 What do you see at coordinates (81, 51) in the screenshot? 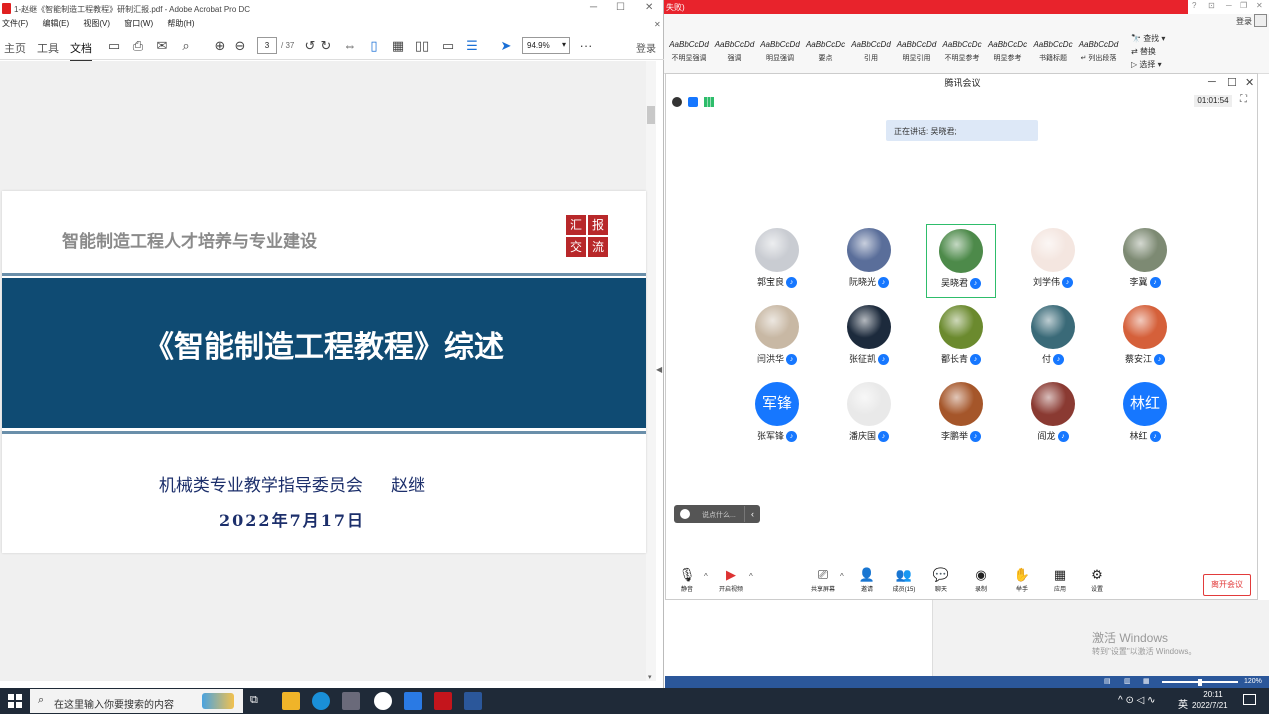
I see `tab-document: 文档` at bounding box center [81, 51].